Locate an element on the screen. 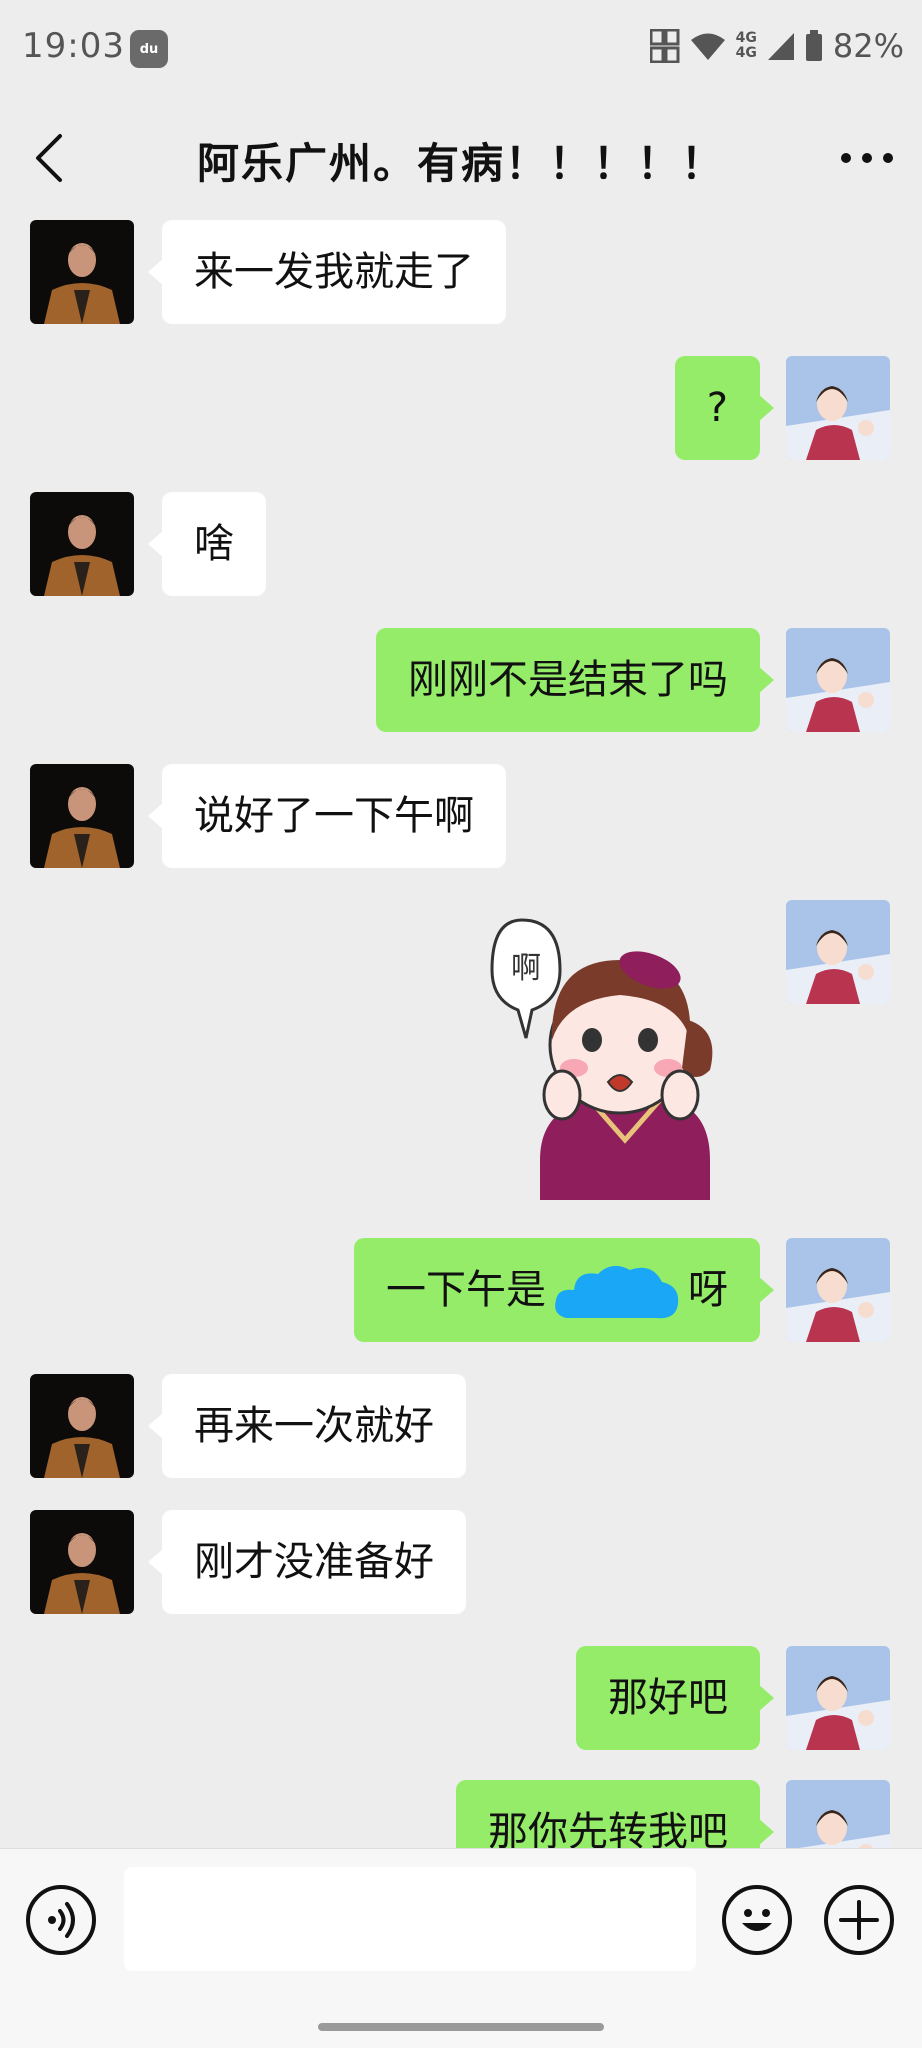 Image resolution: width=922 pixels, height=2048 pixels. chat-title: 阿乐广州。有病！！！！！ is located at coordinates (460, 163).